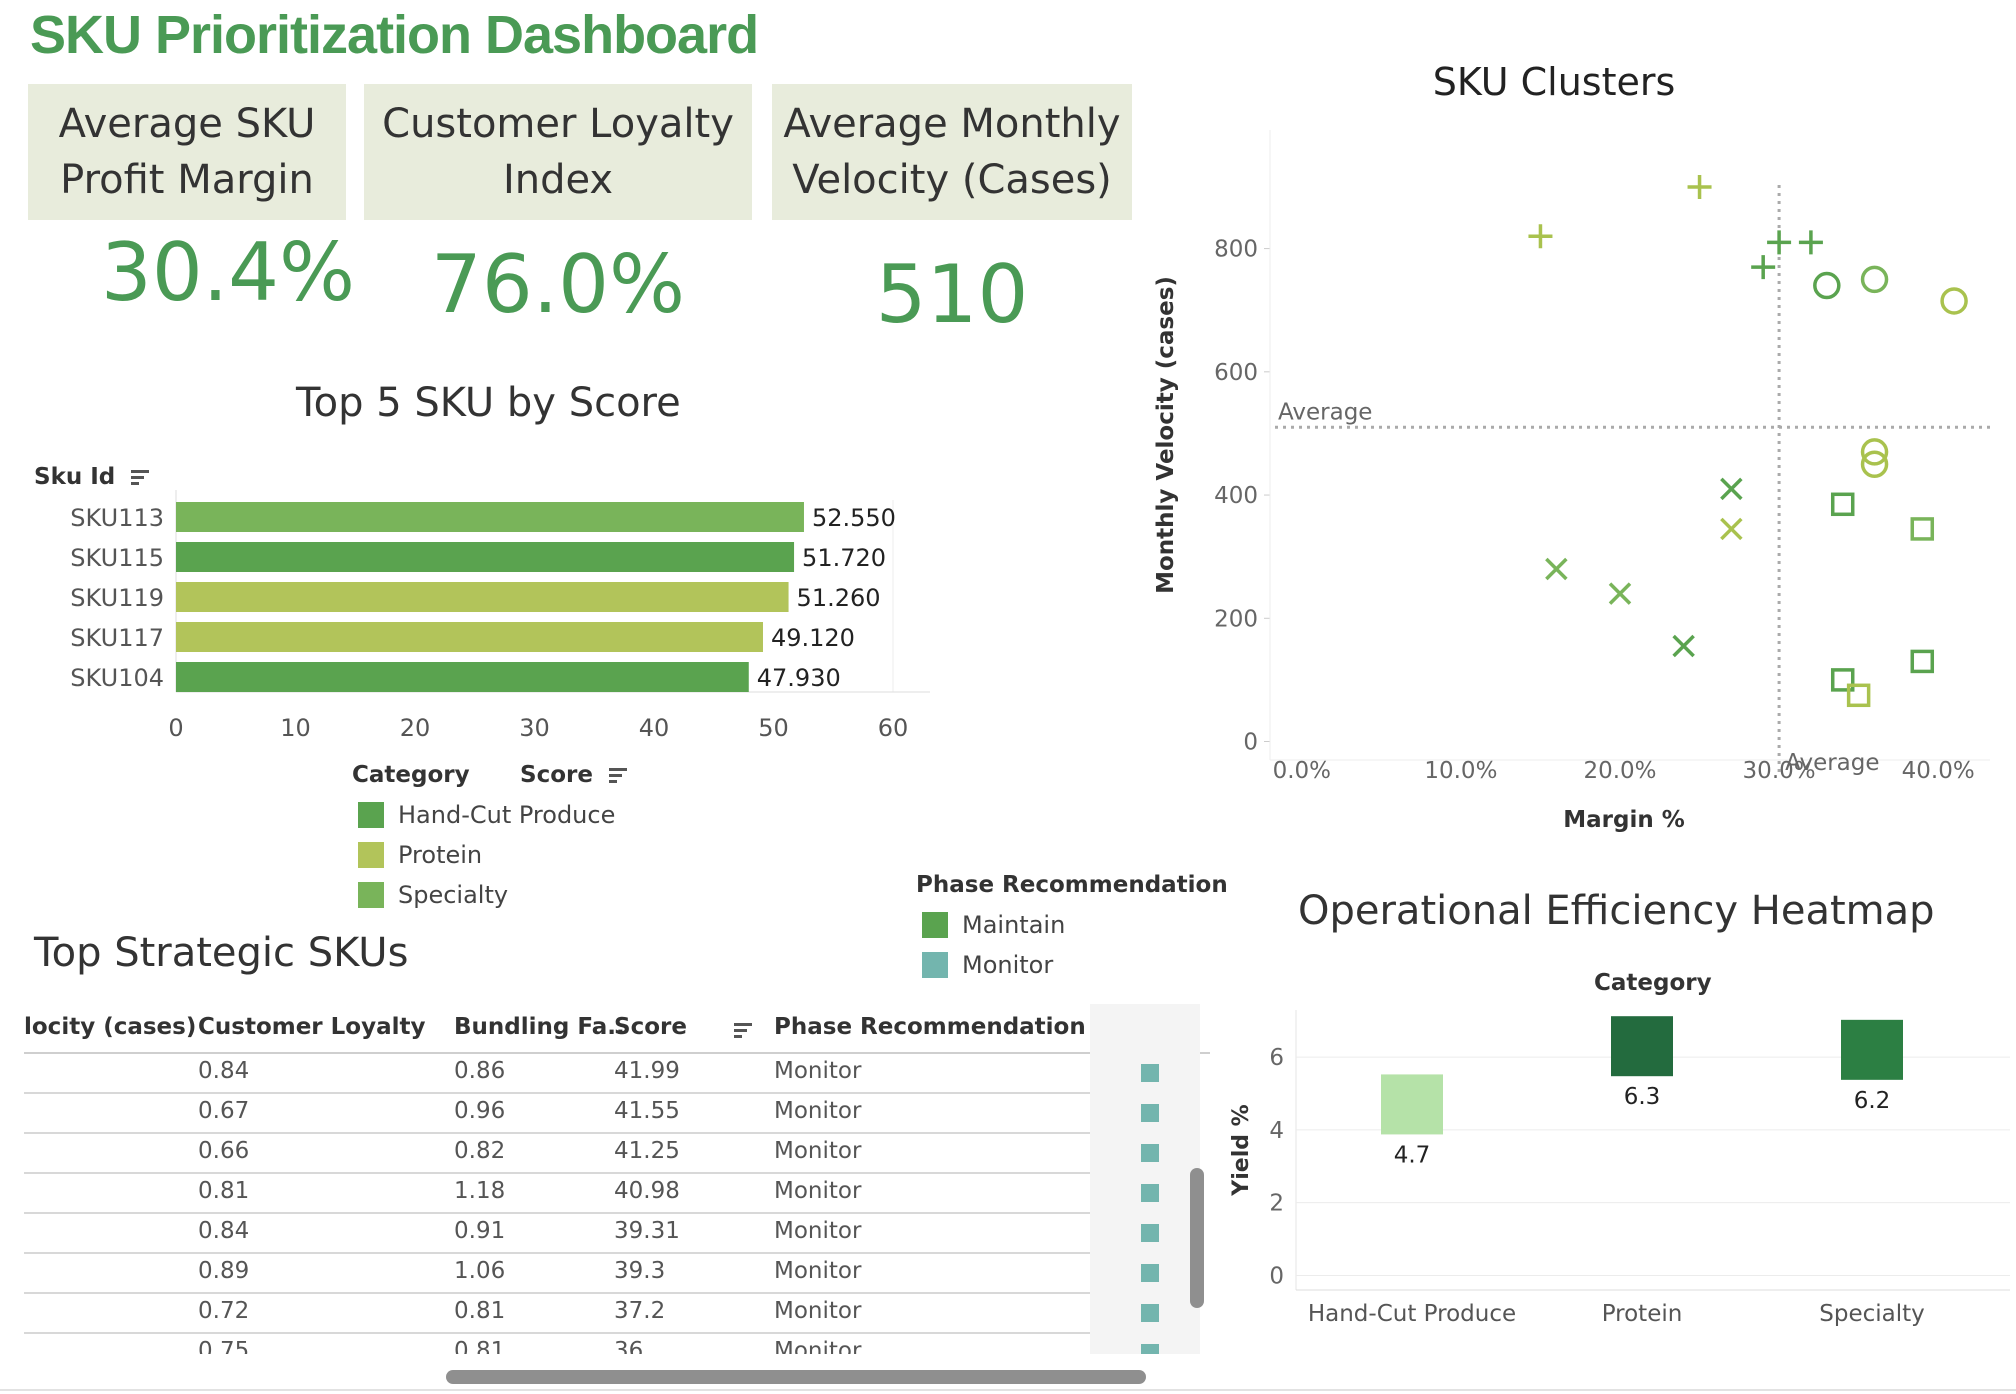  I want to click on category-legend-title: Category, so click(411, 775).